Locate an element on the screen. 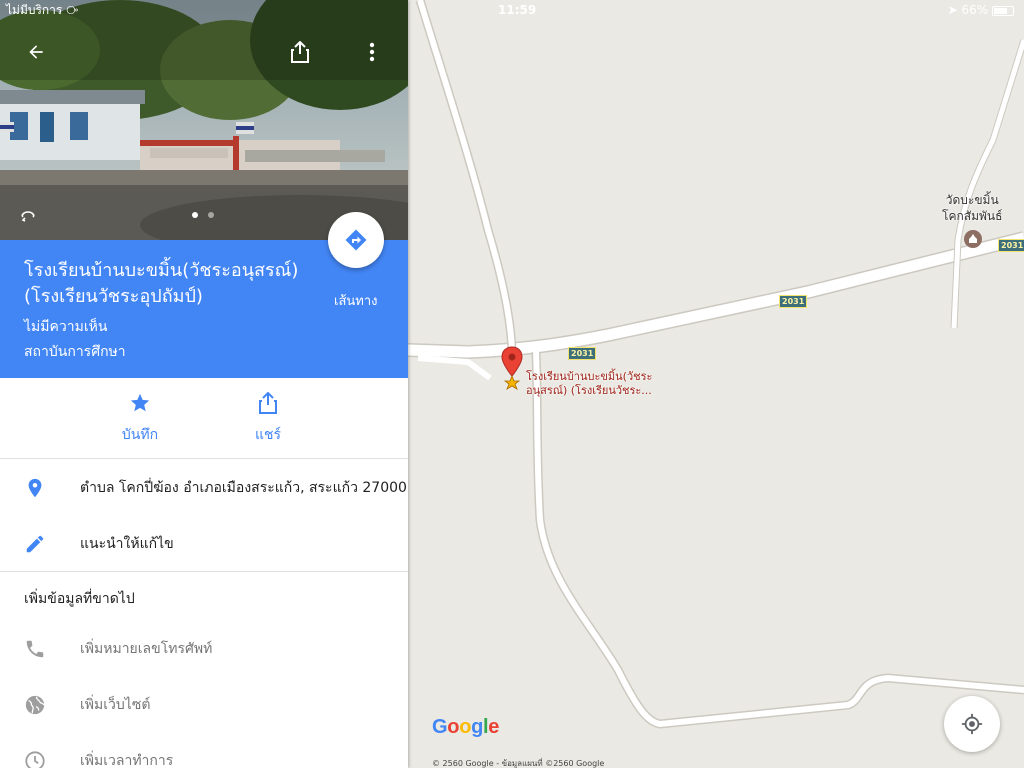 This screenshot has width=1024, height=768. globe-icon is located at coordinates (35, 705).